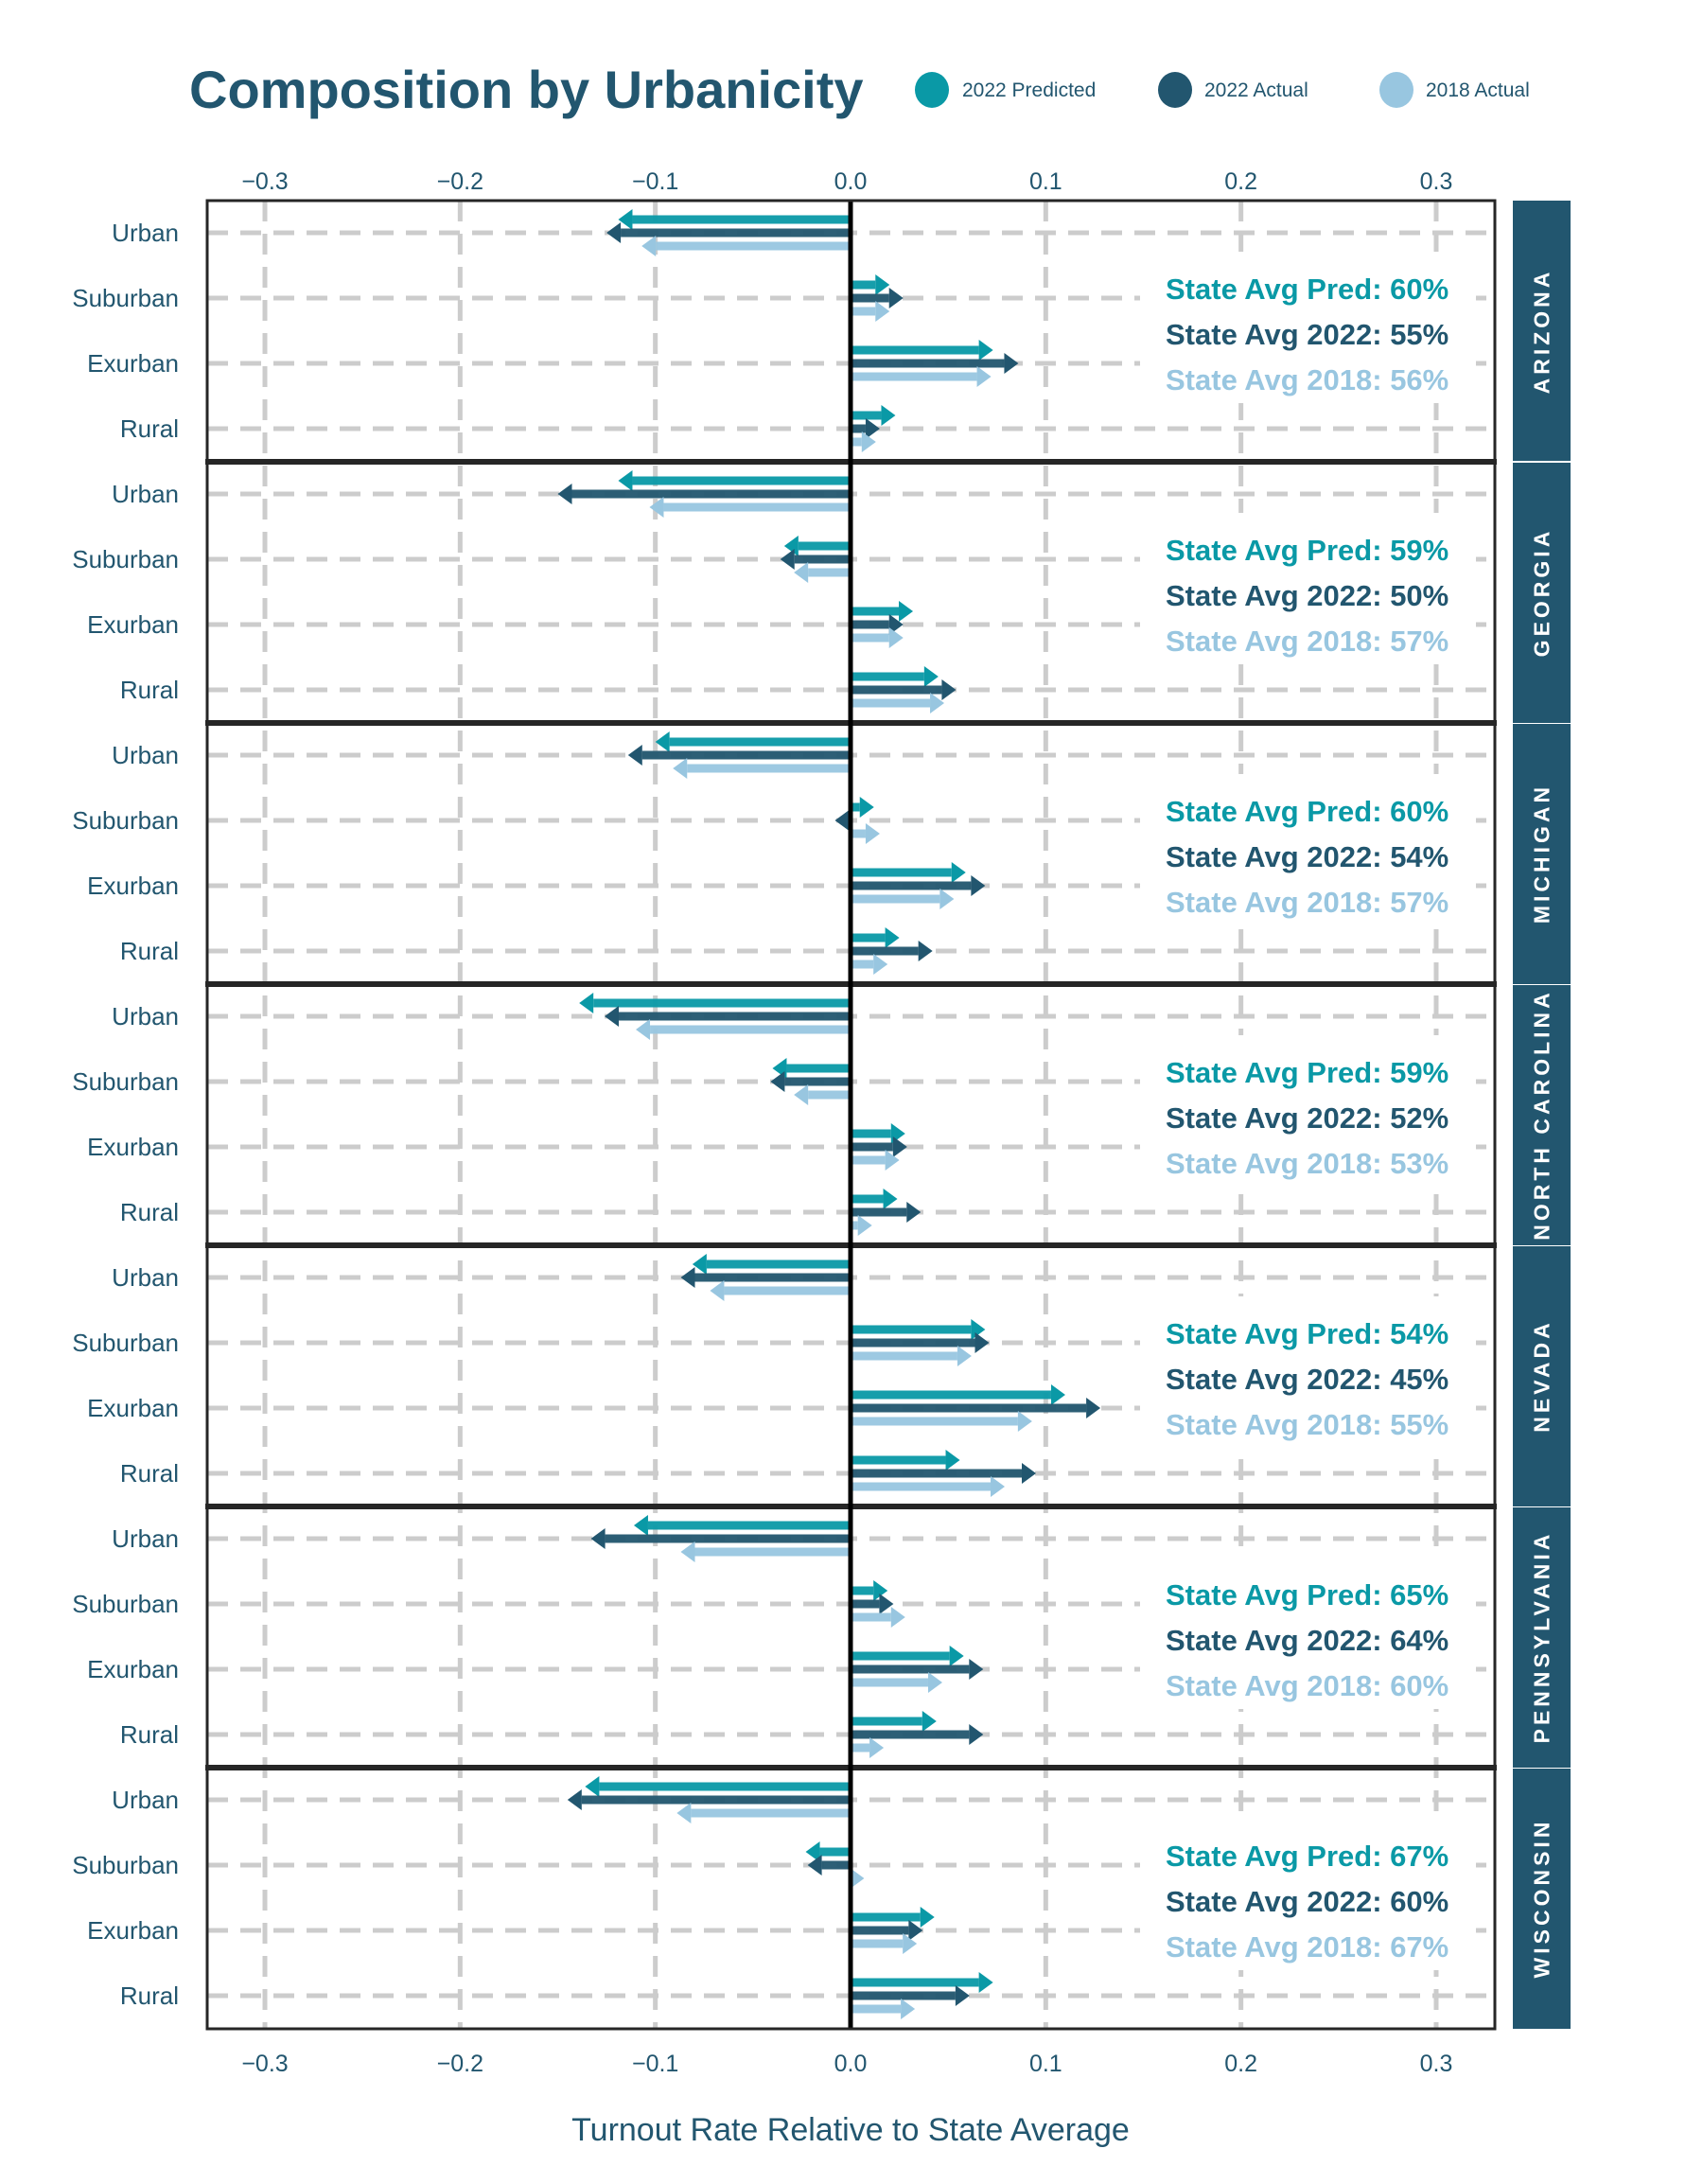  Describe the element at coordinates (1307, 1947) in the screenshot. I see `annotation-act18: State Avg 2018: 67%` at that location.